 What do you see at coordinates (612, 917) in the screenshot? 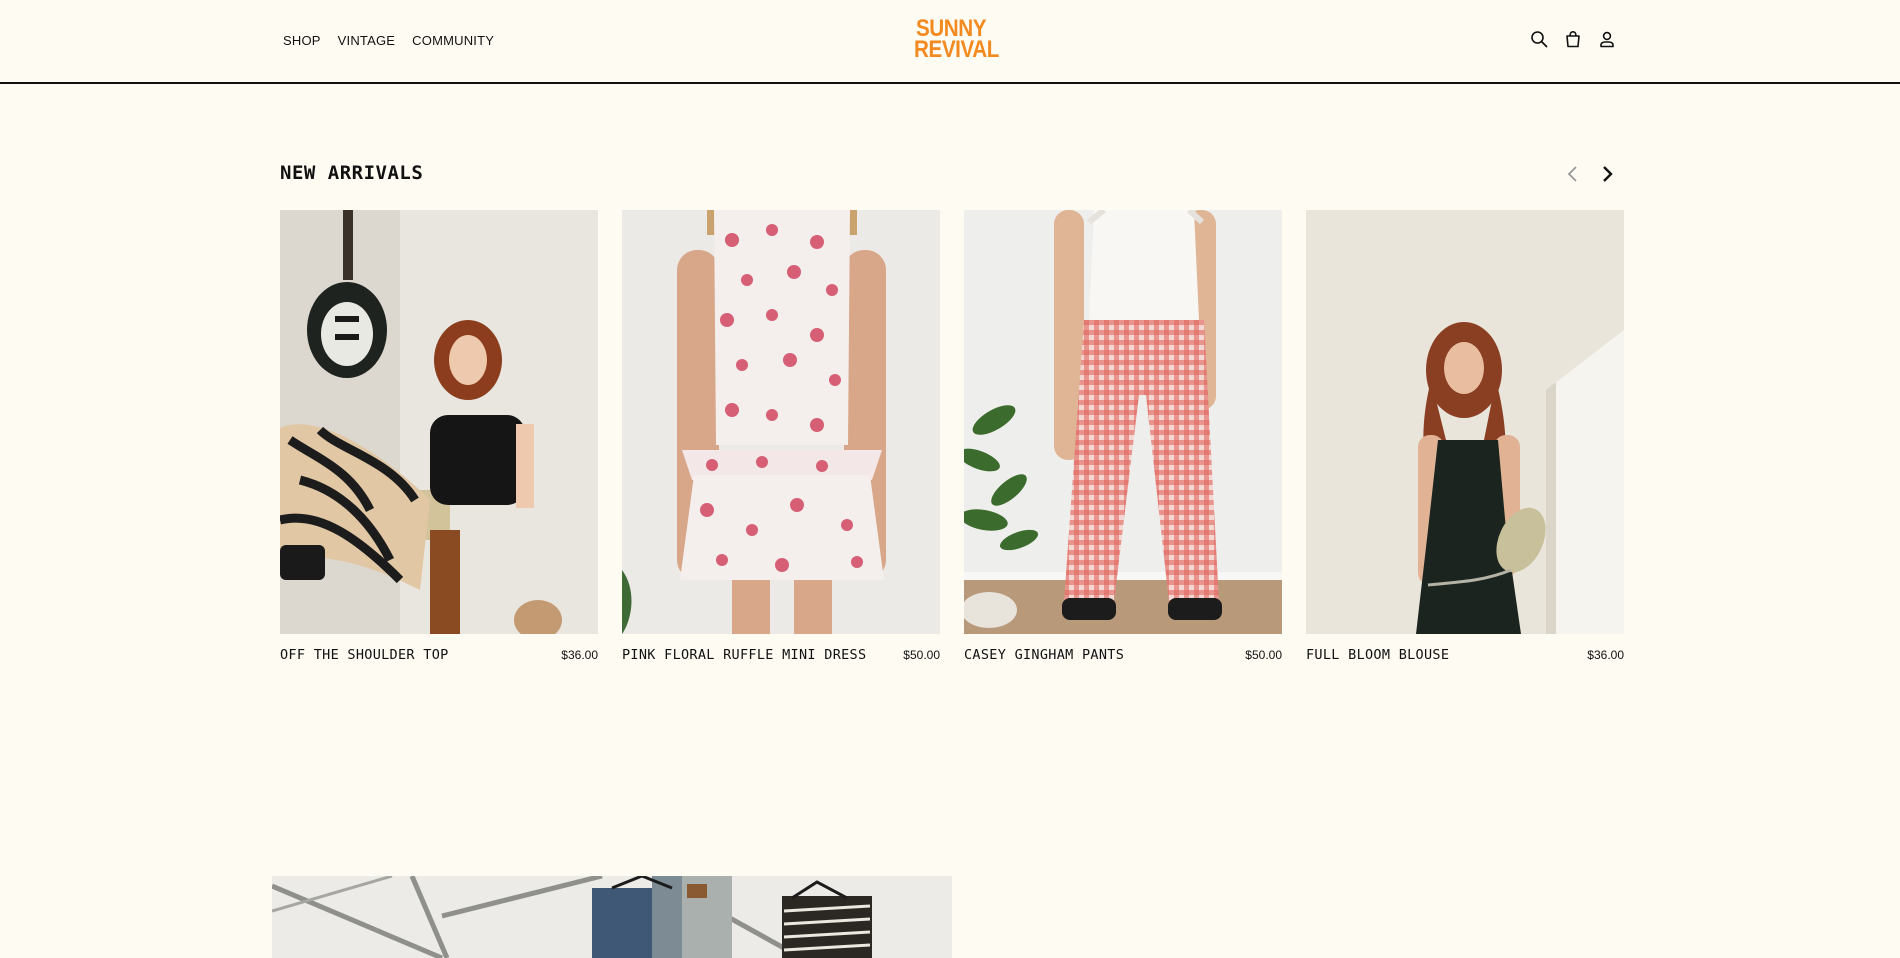
I see `community-banner-image` at bounding box center [612, 917].